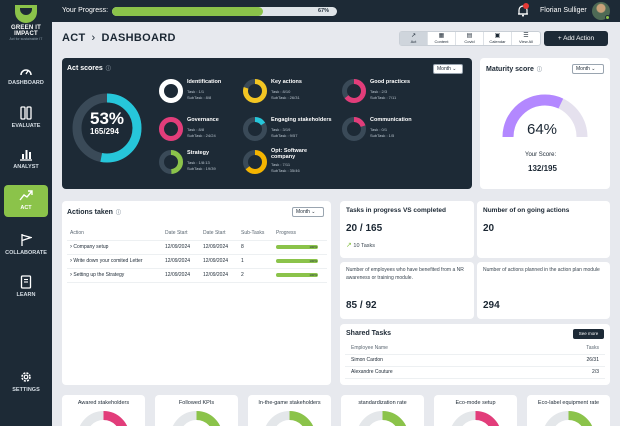 Image resolution: width=620 pixels, height=426 pixels. I want to click on score-subtask: SubTask : 19/39, so click(201, 168).